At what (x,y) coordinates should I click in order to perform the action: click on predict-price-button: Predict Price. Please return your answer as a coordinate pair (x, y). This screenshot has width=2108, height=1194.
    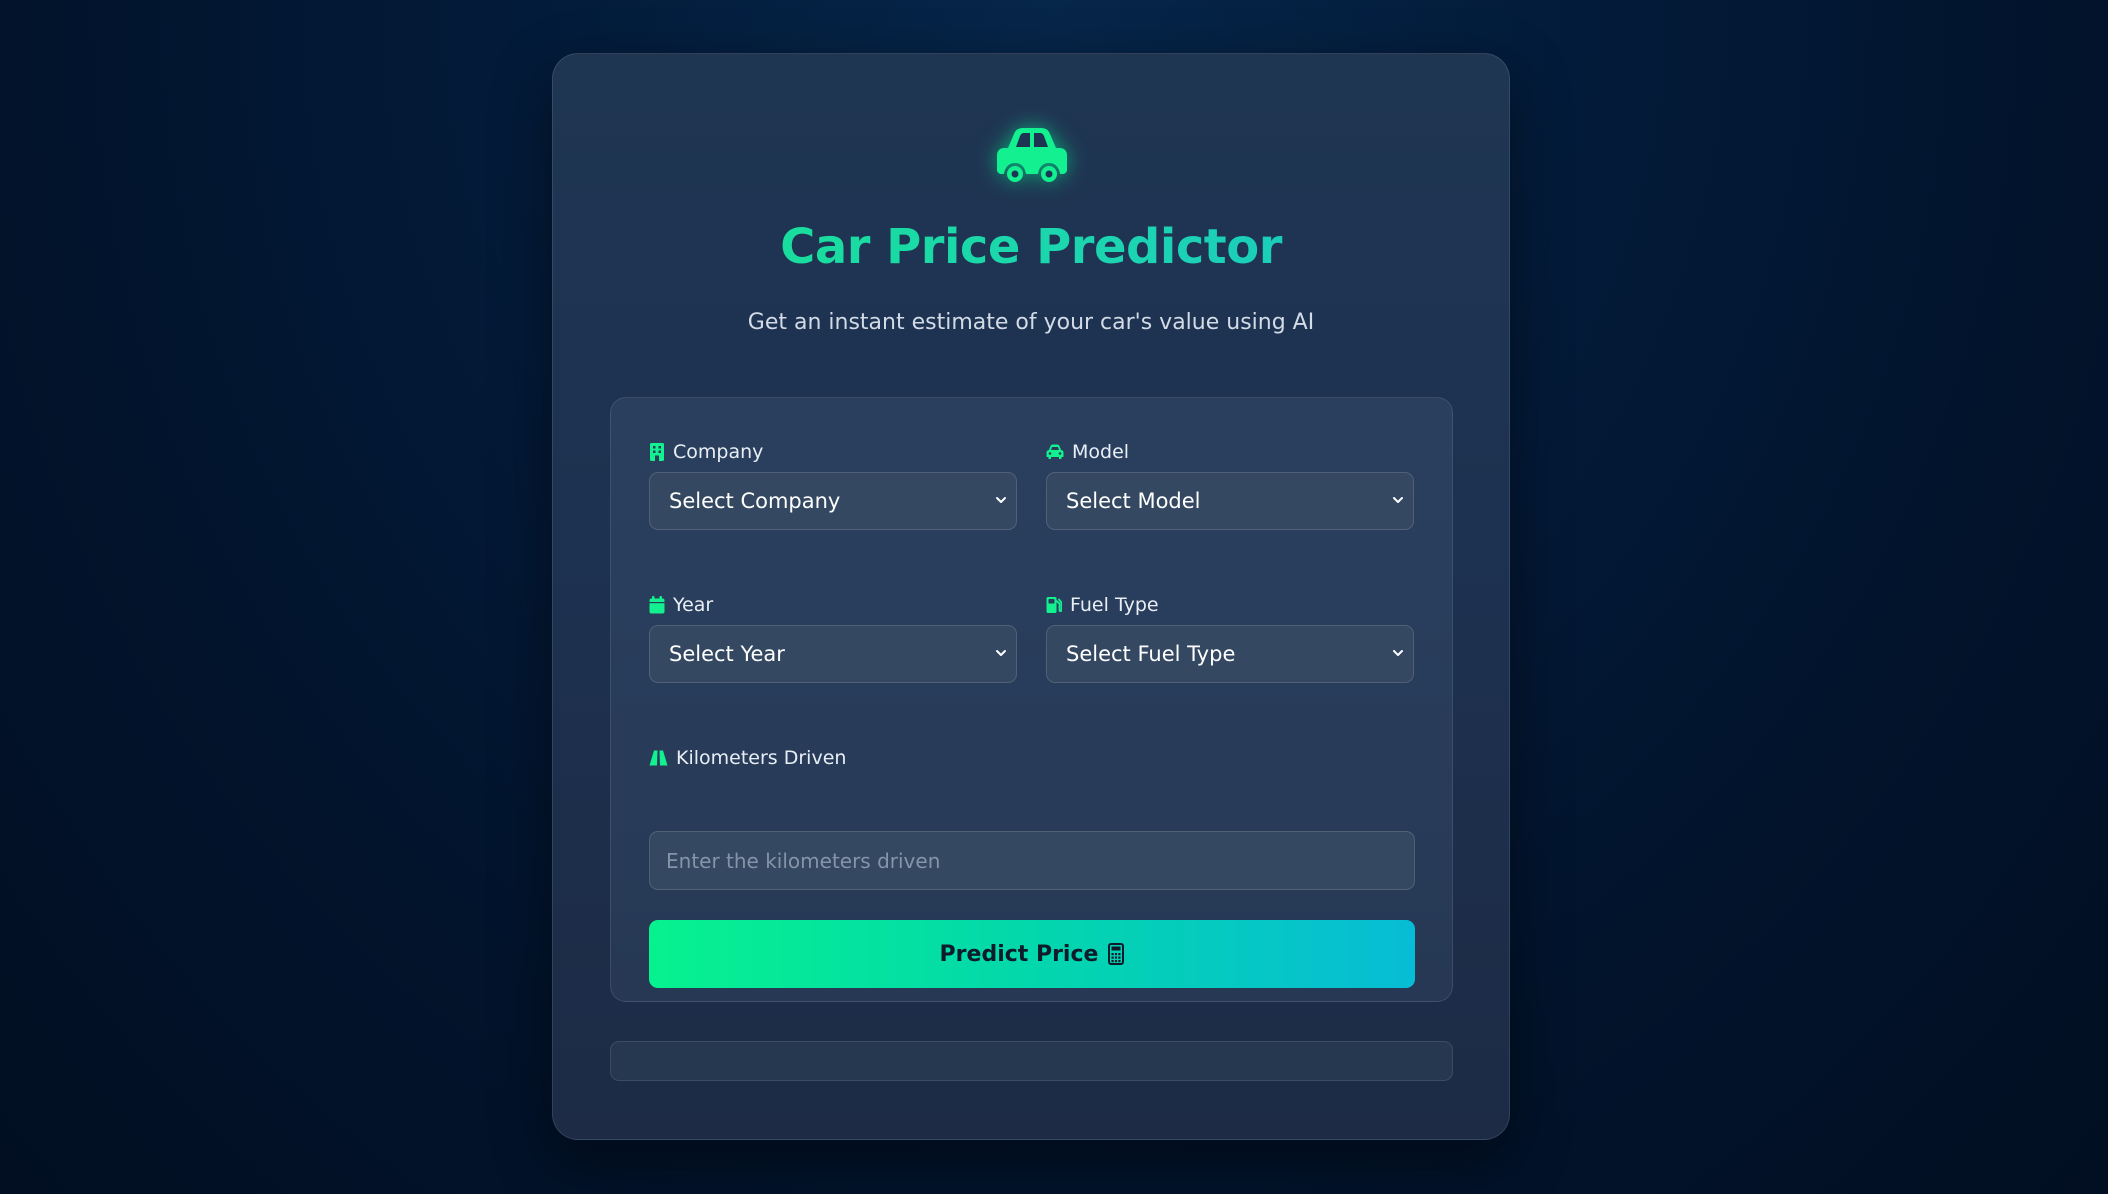
    Looking at the image, I should click on (1032, 954).